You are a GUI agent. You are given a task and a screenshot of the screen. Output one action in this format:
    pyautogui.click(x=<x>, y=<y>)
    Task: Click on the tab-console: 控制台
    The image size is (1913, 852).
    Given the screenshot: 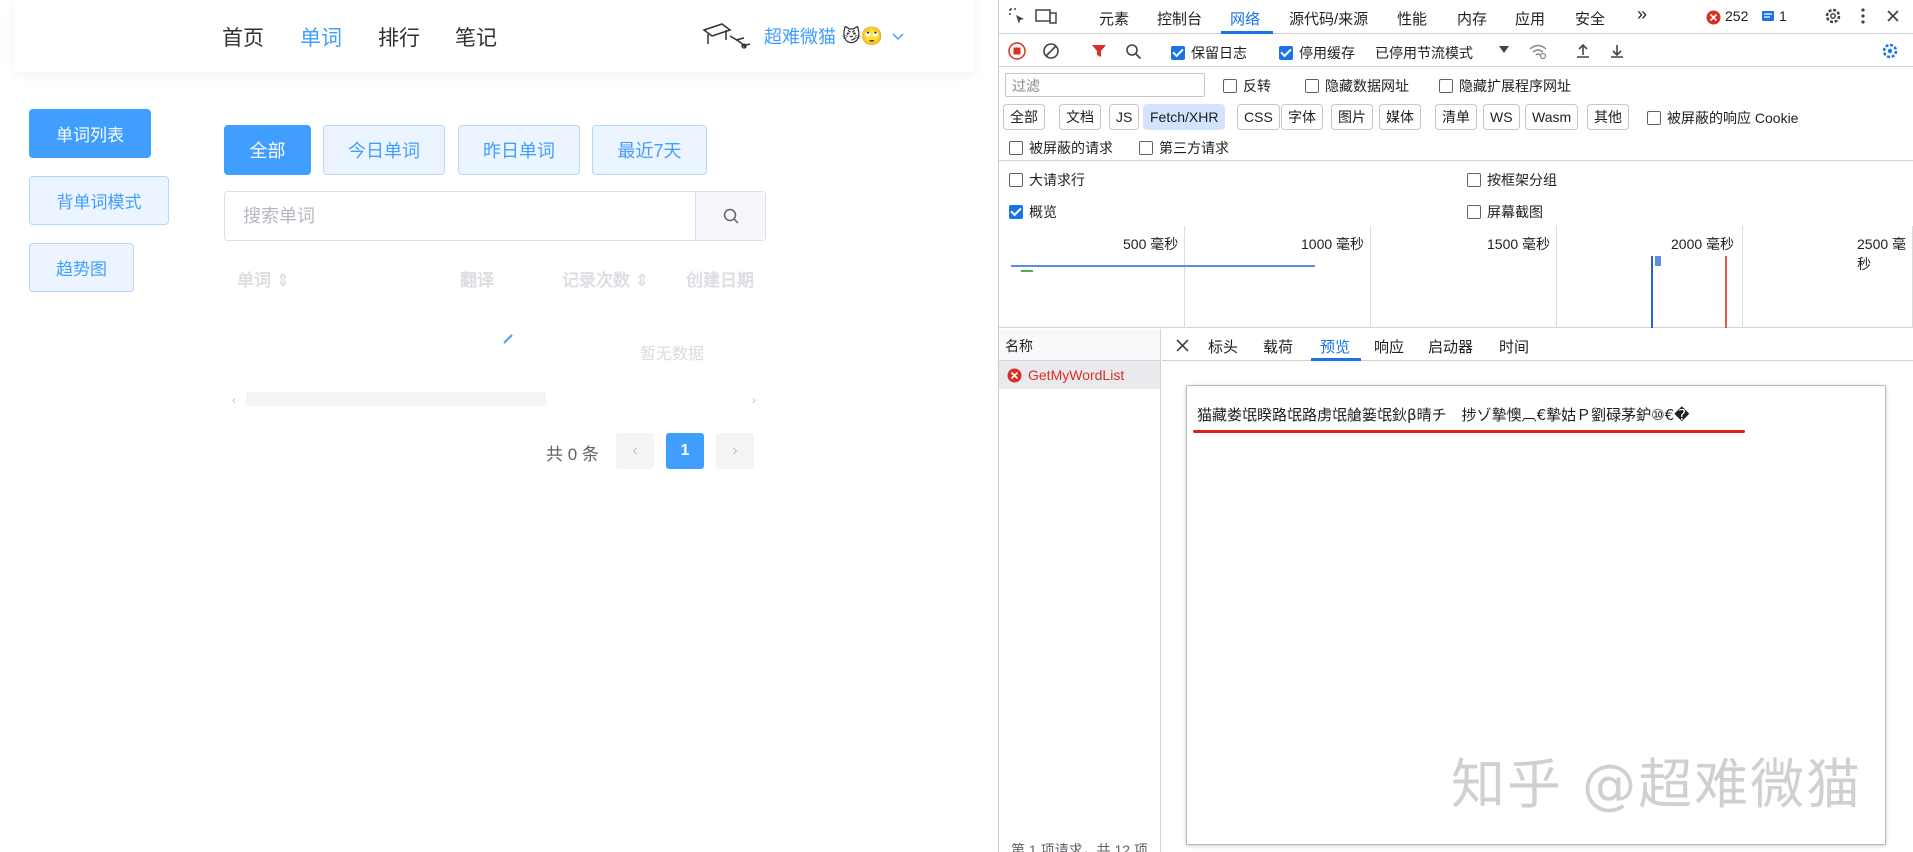 What is the action you would take?
    pyautogui.click(x=1179, y=18)
    